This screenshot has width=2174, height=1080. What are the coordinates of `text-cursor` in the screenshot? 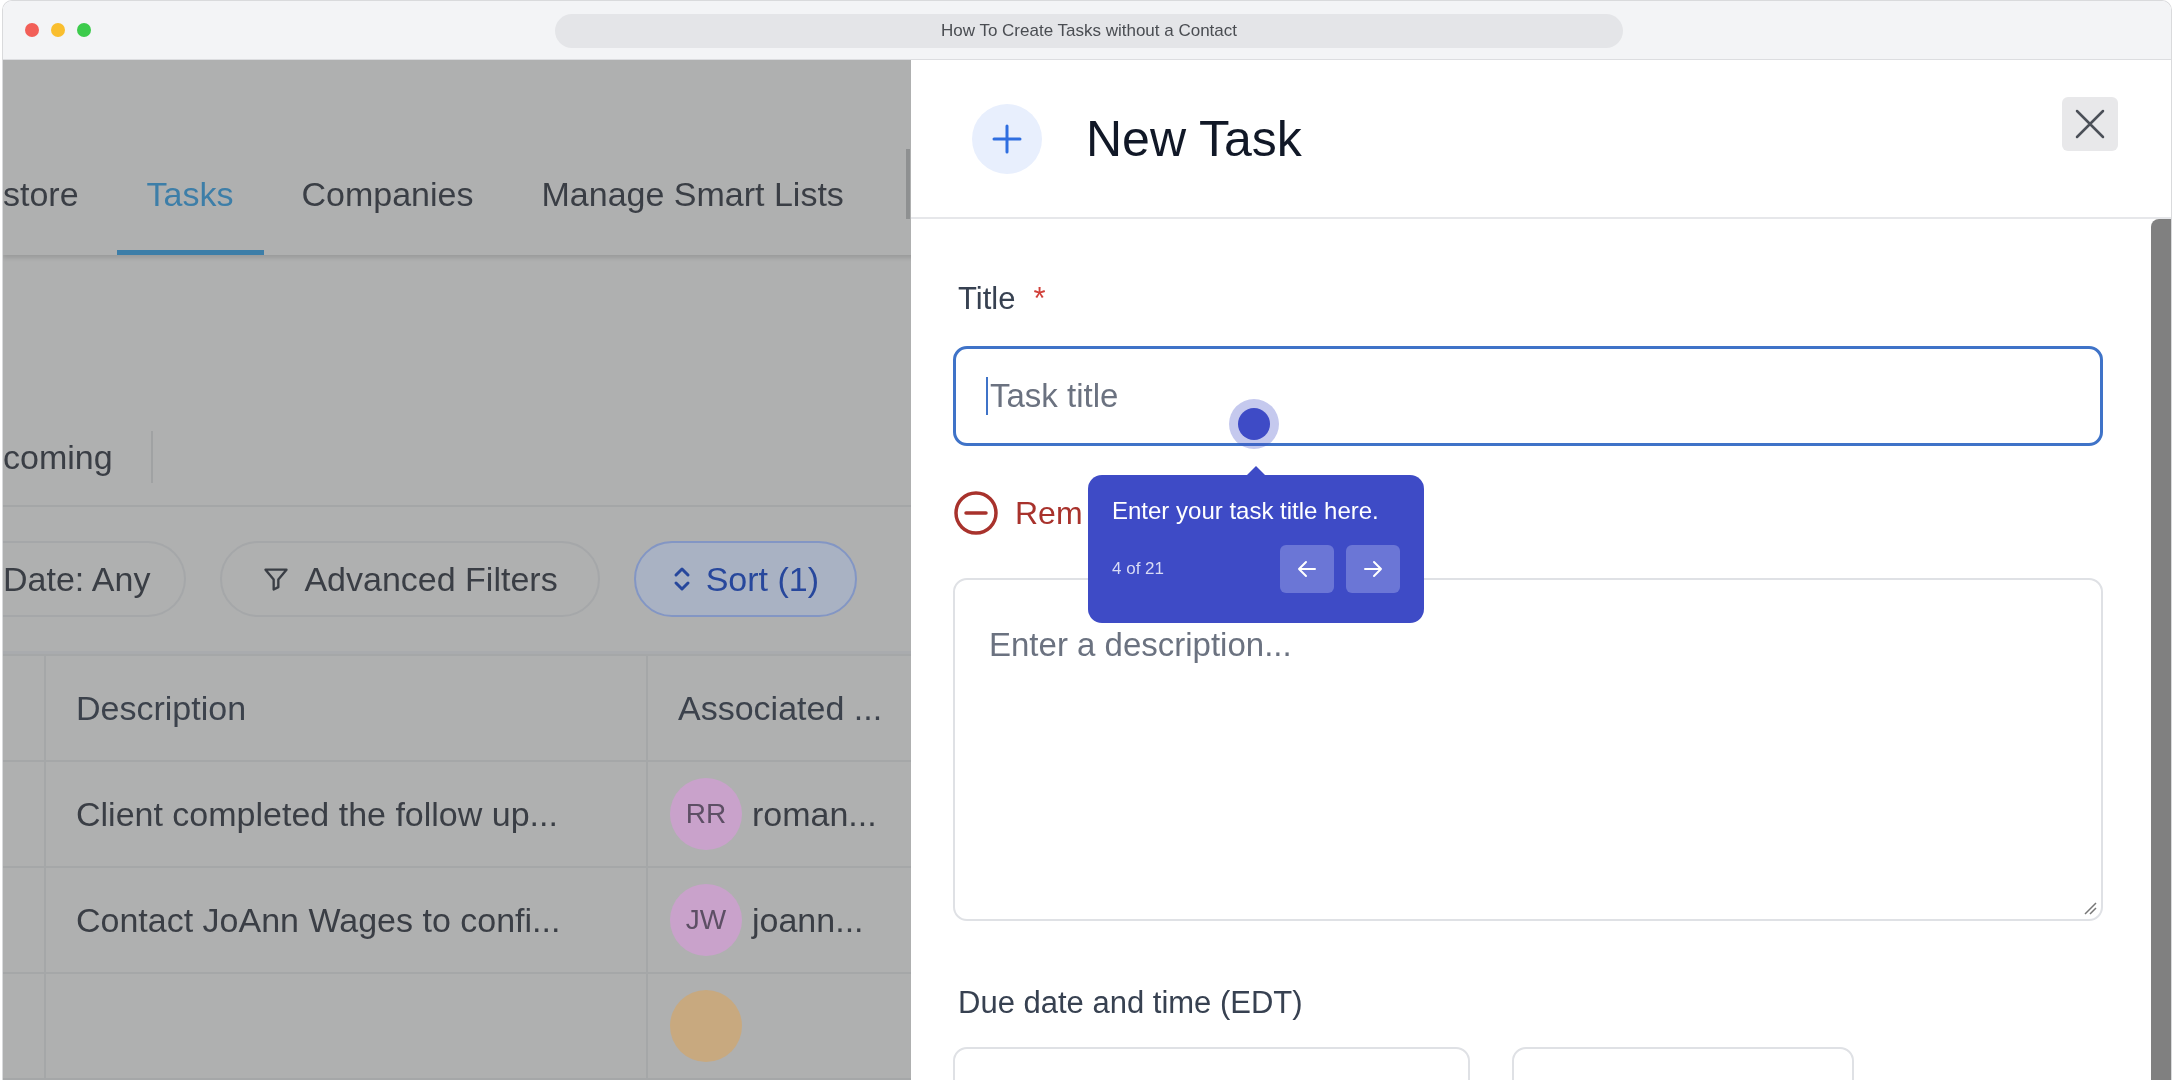 It's located at (987, 396).